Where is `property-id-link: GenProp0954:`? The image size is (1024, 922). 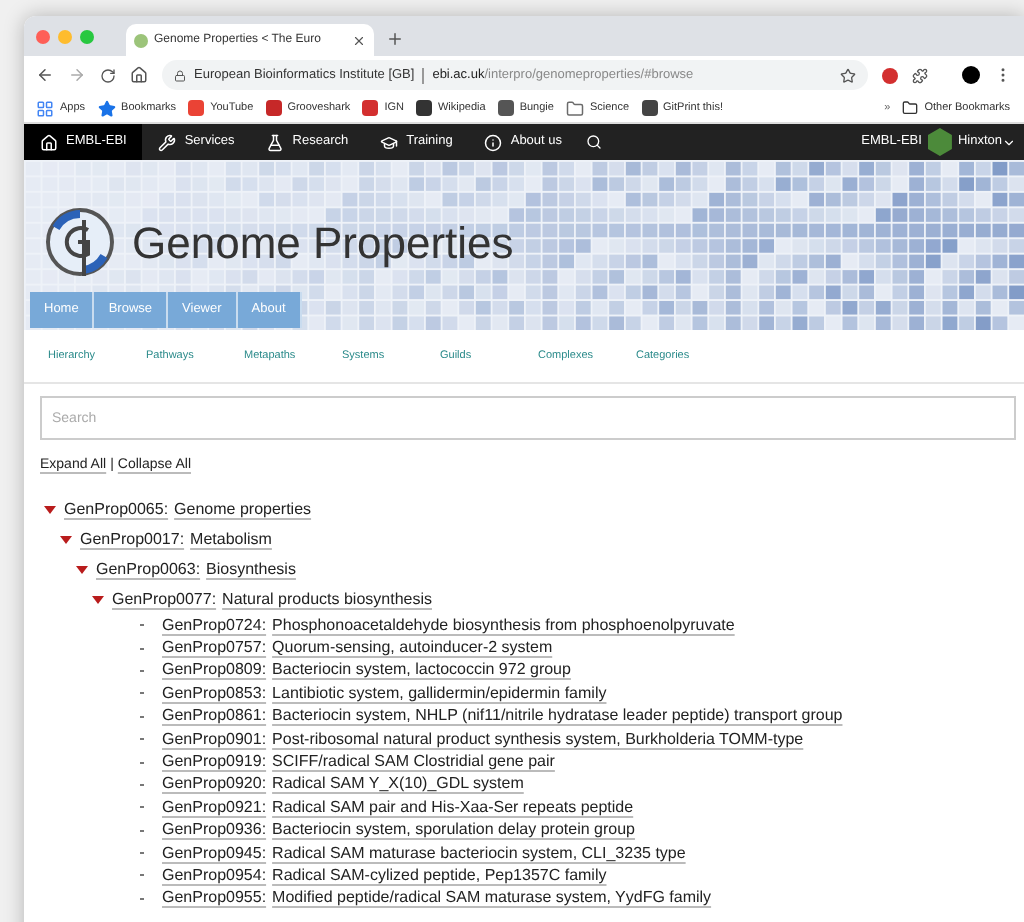
property-id-link: GenProp0954: is located at coordinates (214, 876).